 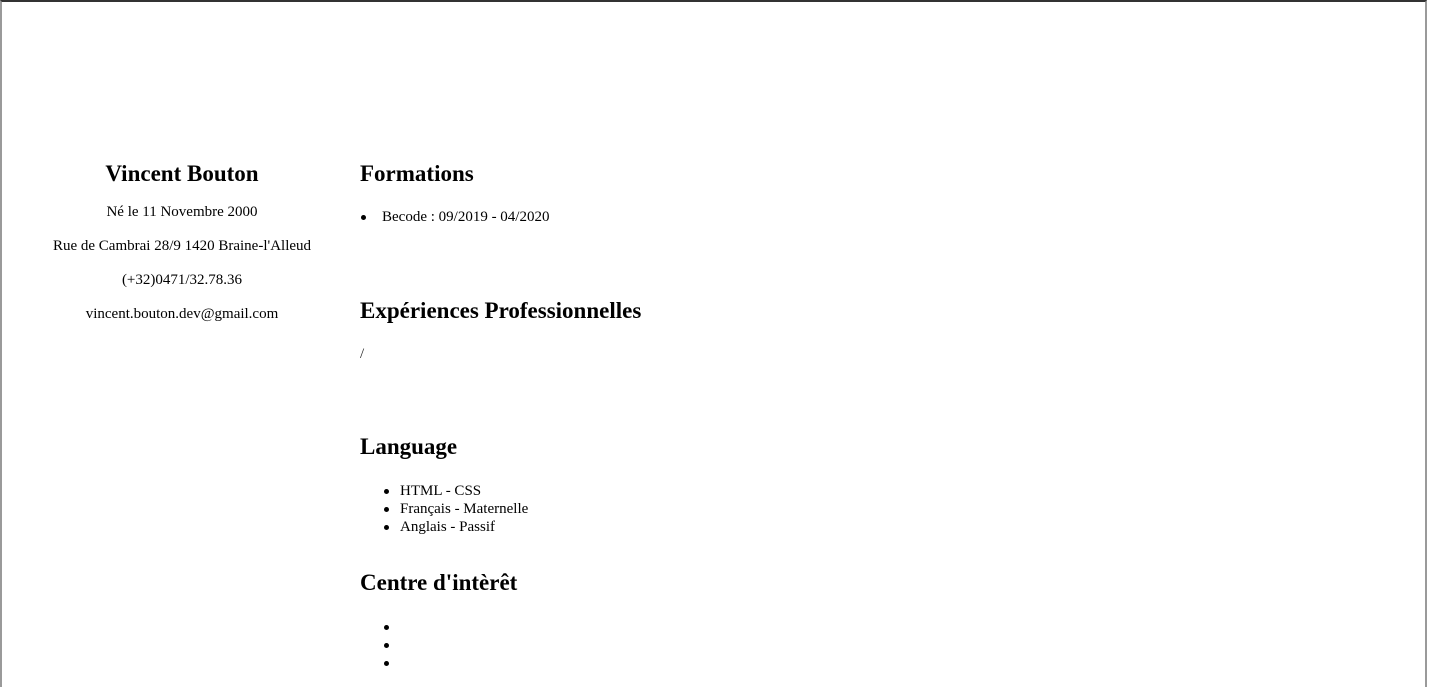 I want to click on experiences-text: /, so click(x=362, y=354).